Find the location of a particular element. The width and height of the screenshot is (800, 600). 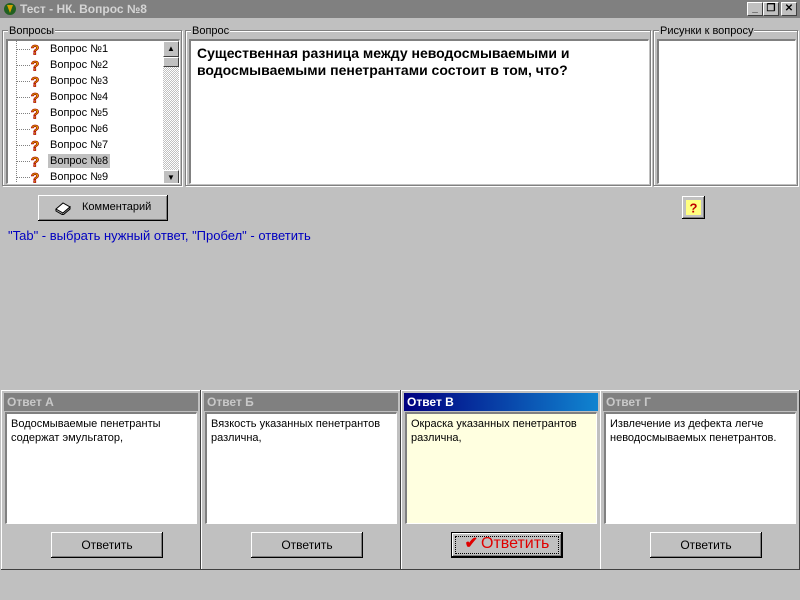

question-group-label: Вопрос is located at coordinates (211, 31).